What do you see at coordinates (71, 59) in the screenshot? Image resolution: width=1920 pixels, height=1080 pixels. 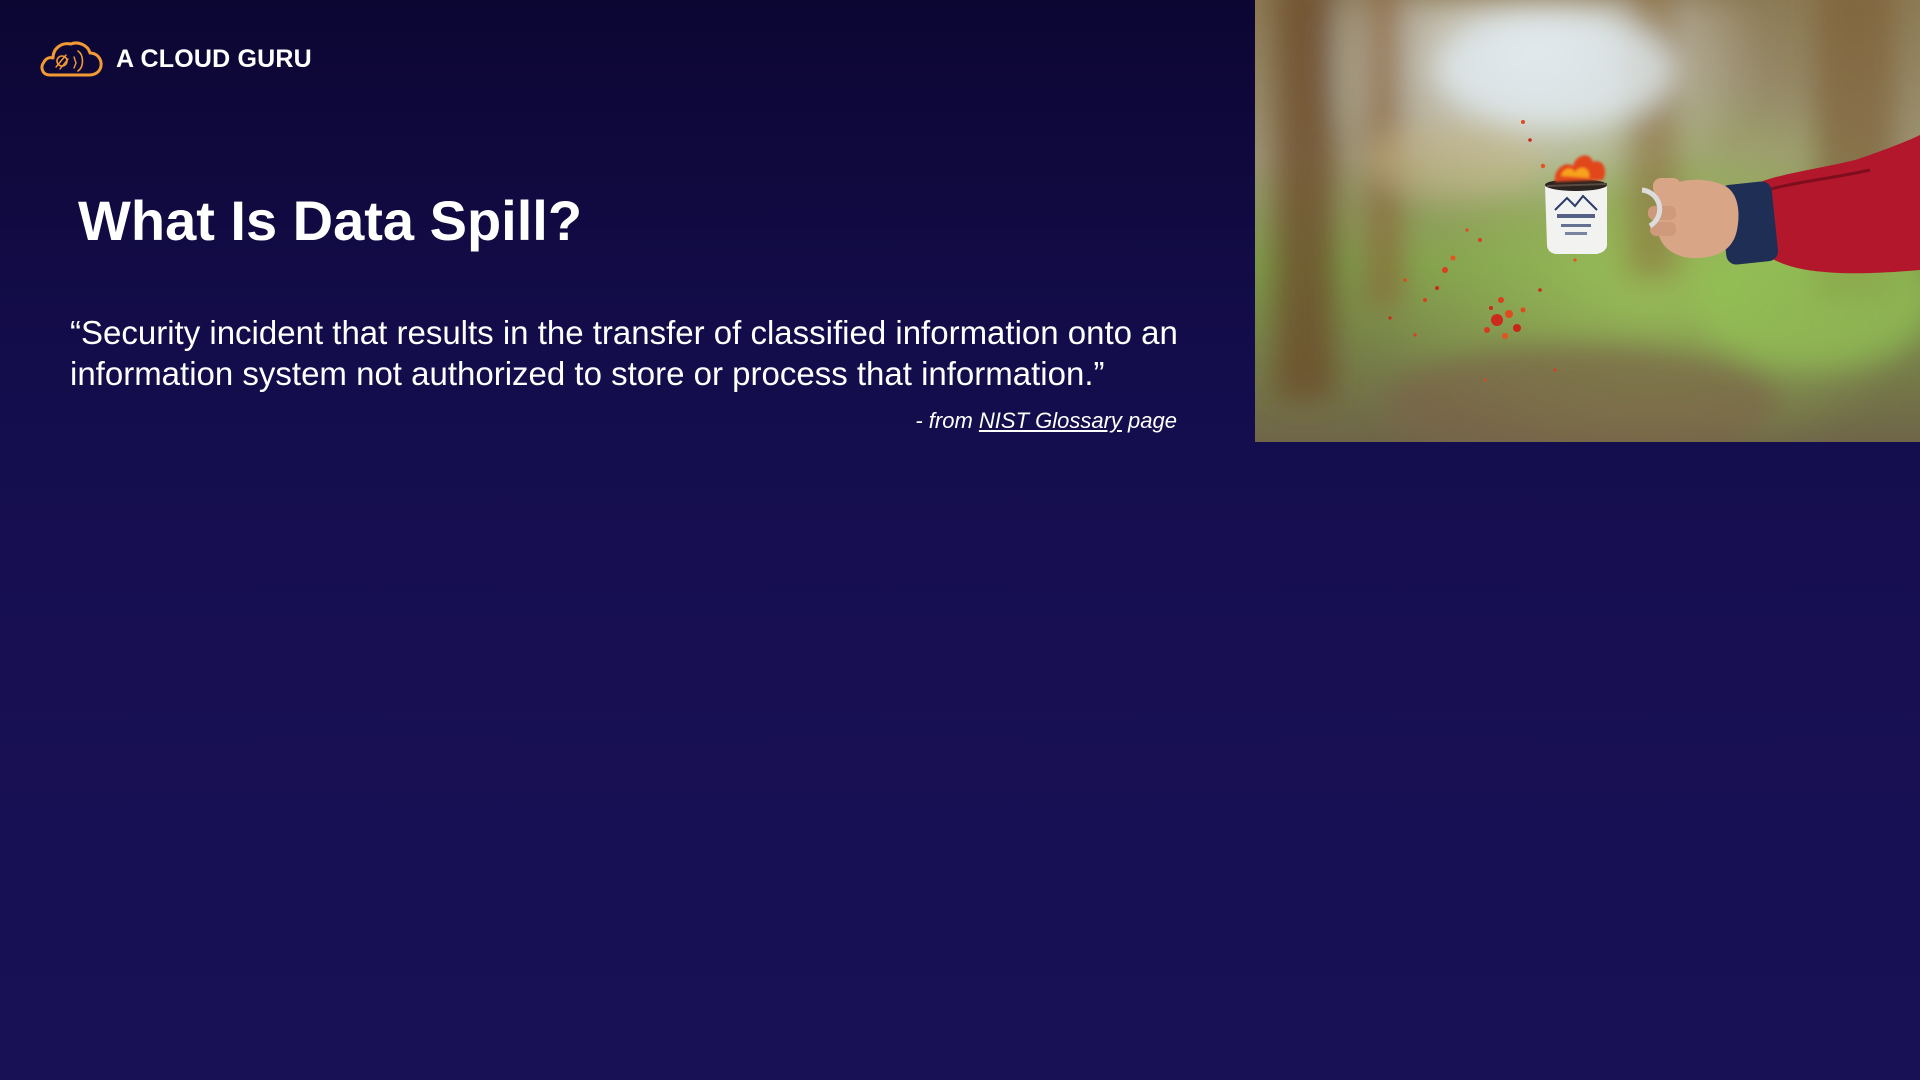 I see `cloud-icon` at bounding box center [71, 59].